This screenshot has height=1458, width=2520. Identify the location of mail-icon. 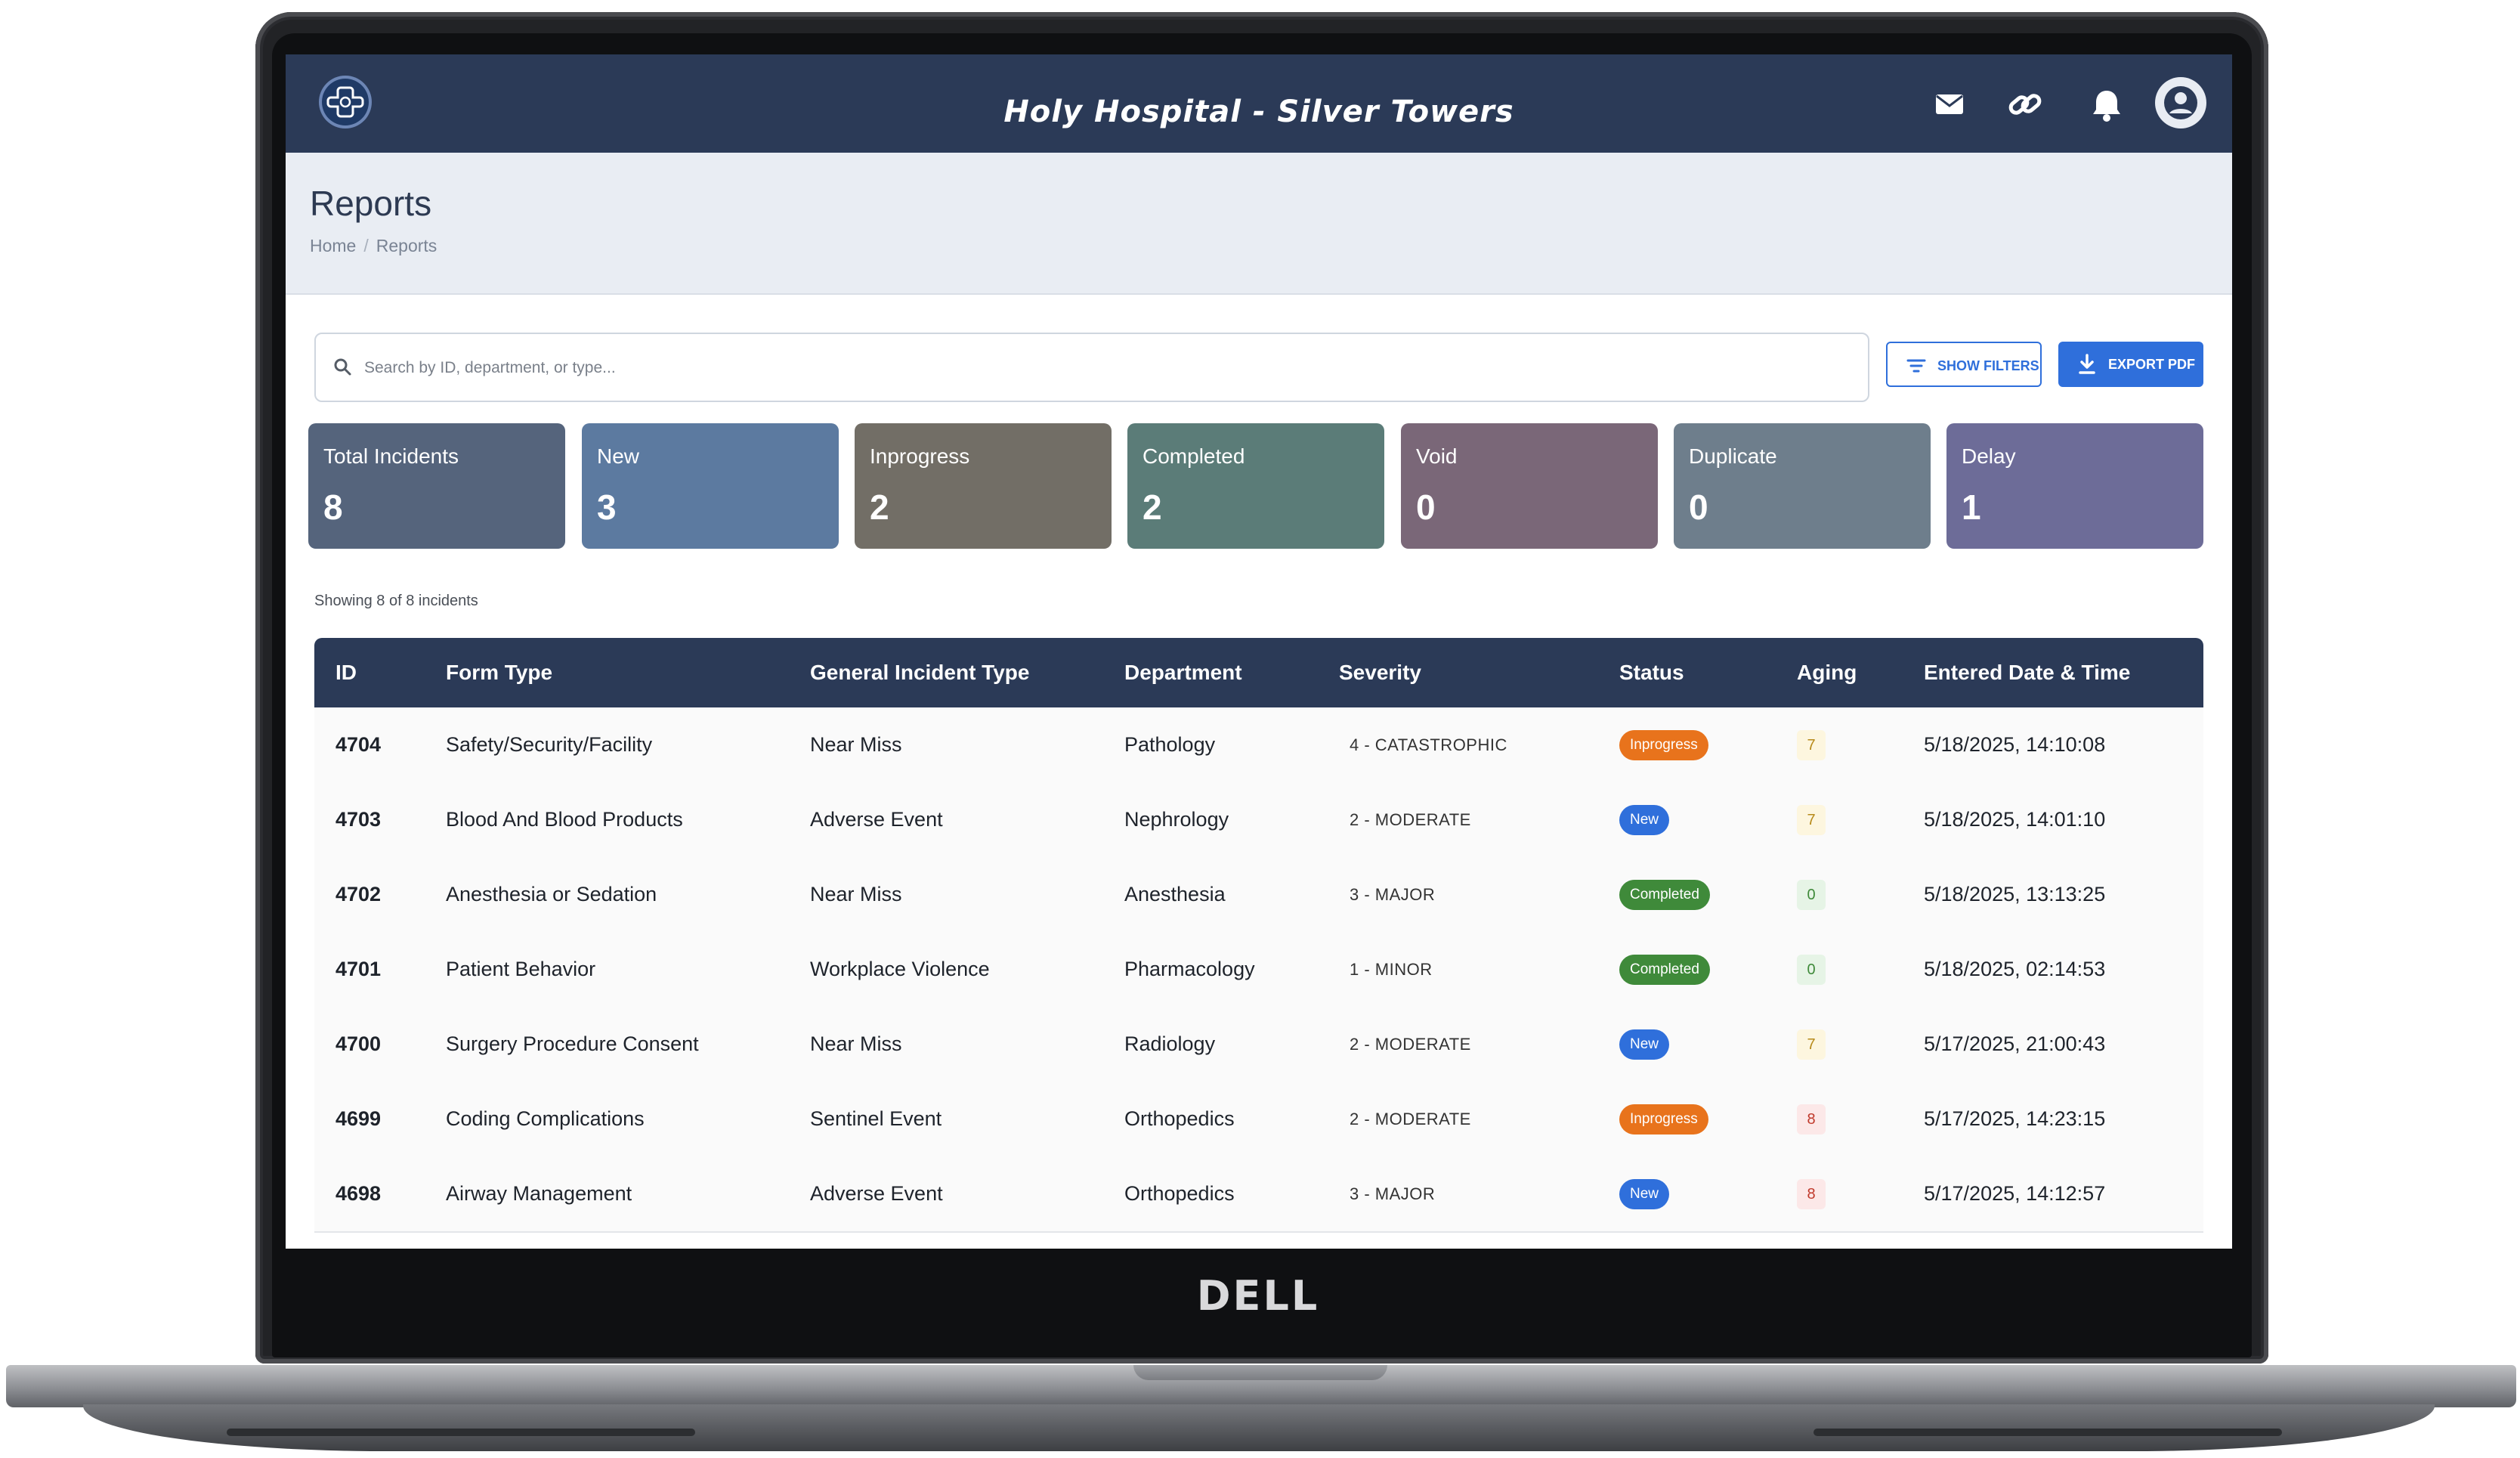
(1949, 104).